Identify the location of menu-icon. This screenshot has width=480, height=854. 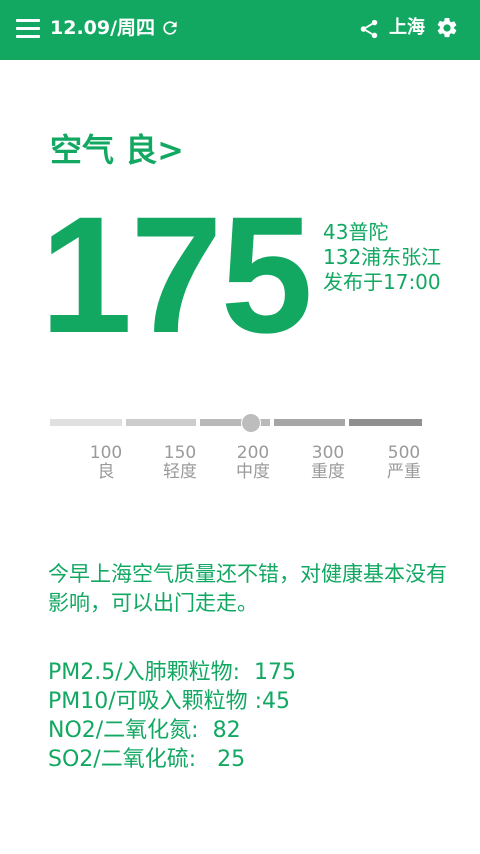
(28, 29).